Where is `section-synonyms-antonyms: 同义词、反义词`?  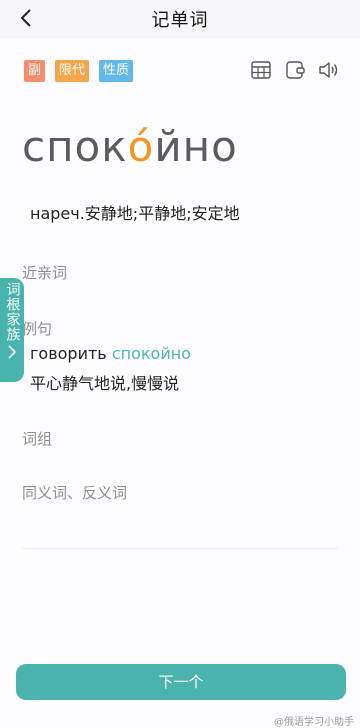 section-synonyms-antonyms: 同义词、反义词 is located at coordinates (75, 493).